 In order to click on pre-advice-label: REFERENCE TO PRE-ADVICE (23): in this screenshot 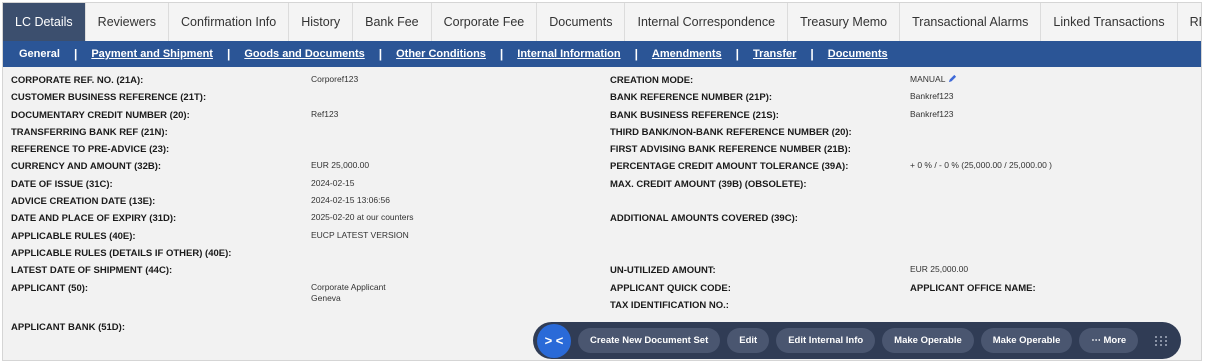, I will do `click(90, 149)`.